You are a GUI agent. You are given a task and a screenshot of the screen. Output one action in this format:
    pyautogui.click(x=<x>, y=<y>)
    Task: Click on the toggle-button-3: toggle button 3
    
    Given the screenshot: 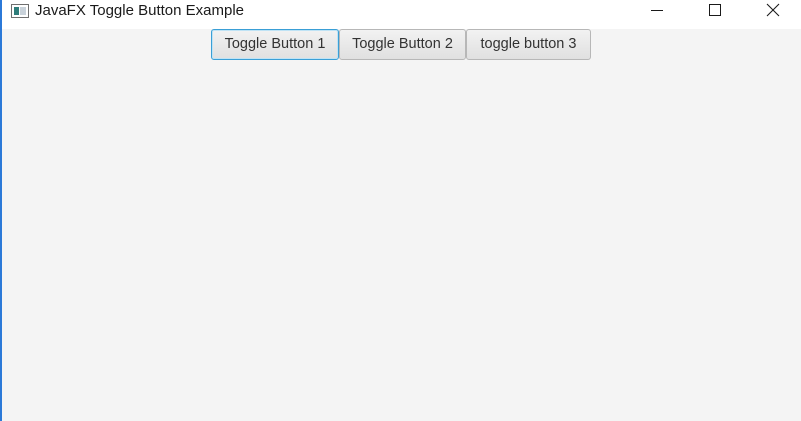 What is the action you would take?
    pyautogui.click(x=528, y=44)
    